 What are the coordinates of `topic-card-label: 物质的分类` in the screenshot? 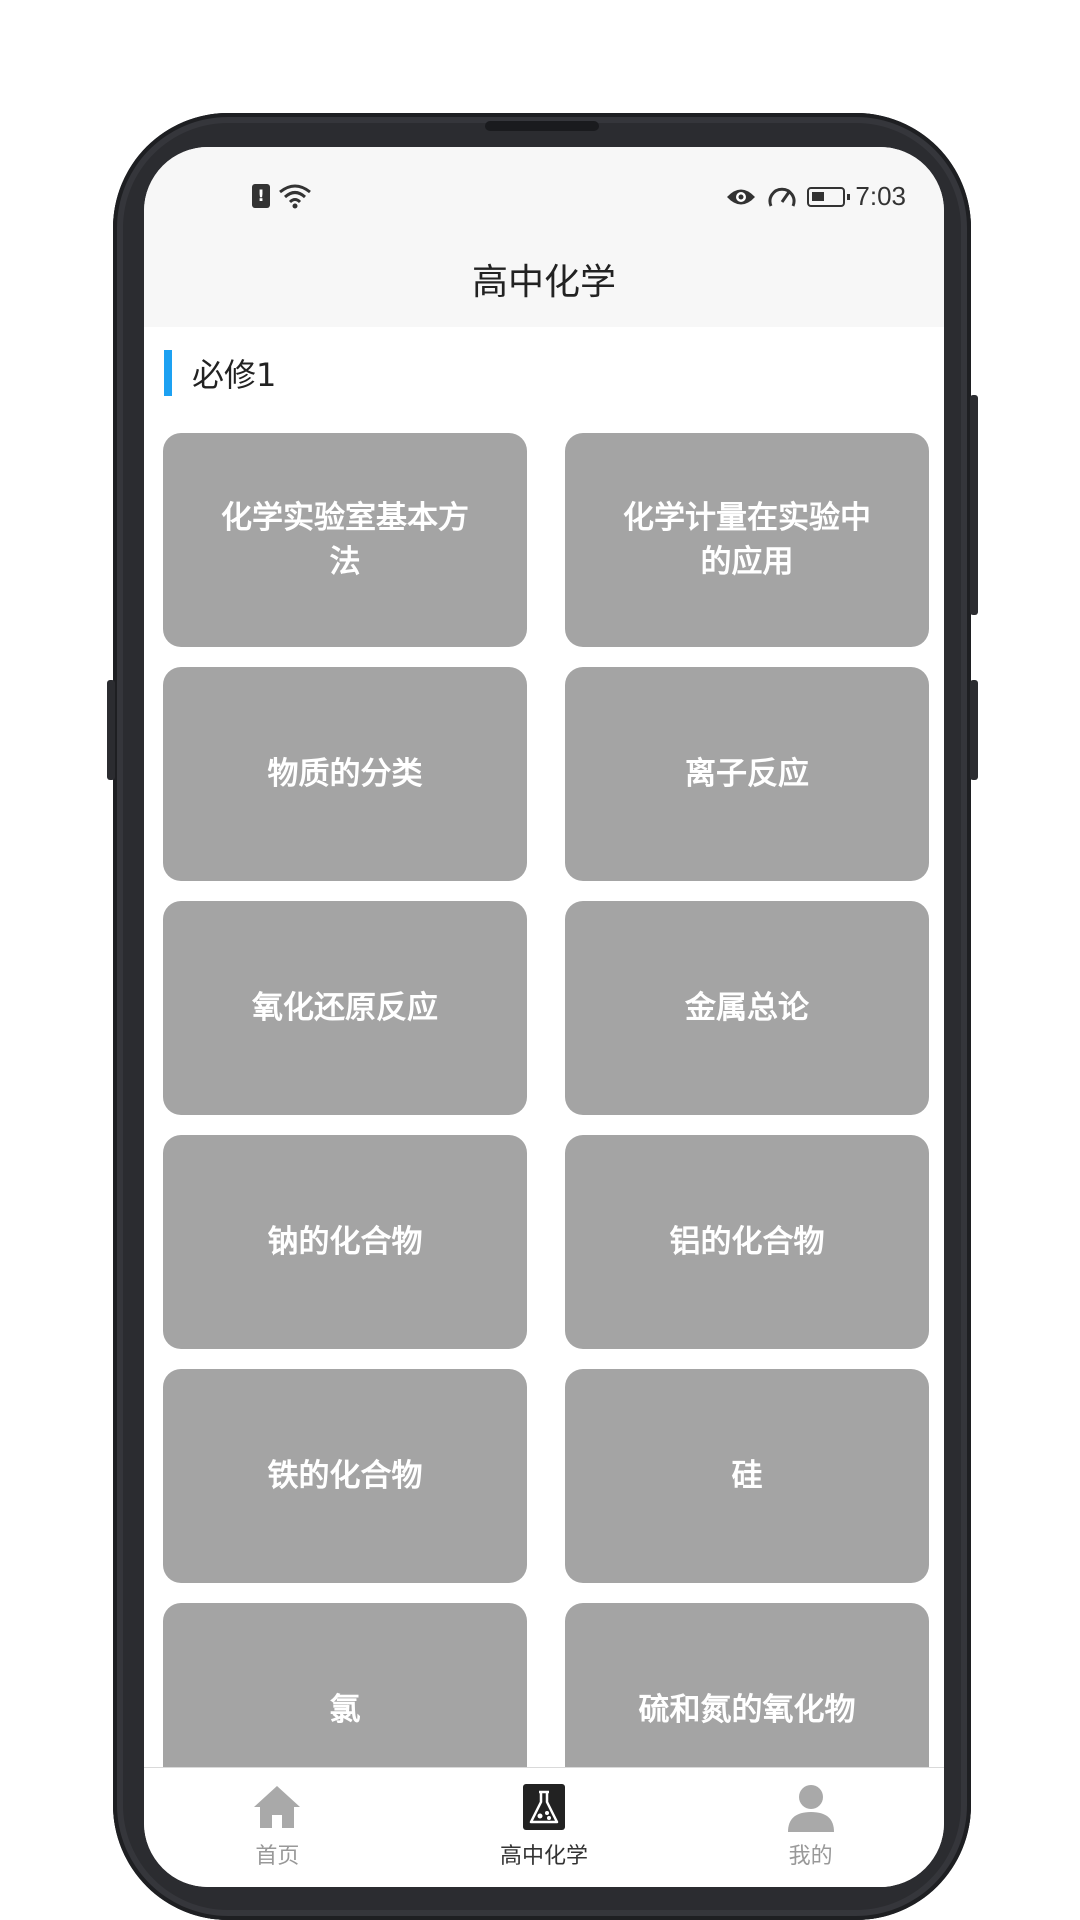 It's located at (345, 774).